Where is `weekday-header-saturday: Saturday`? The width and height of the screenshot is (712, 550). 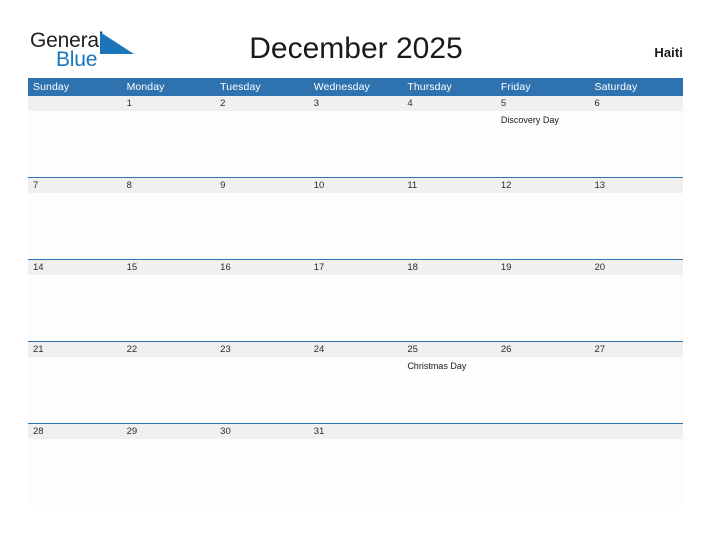
weekday-header-saturday: Saturday is located at coordinates (616, 87).